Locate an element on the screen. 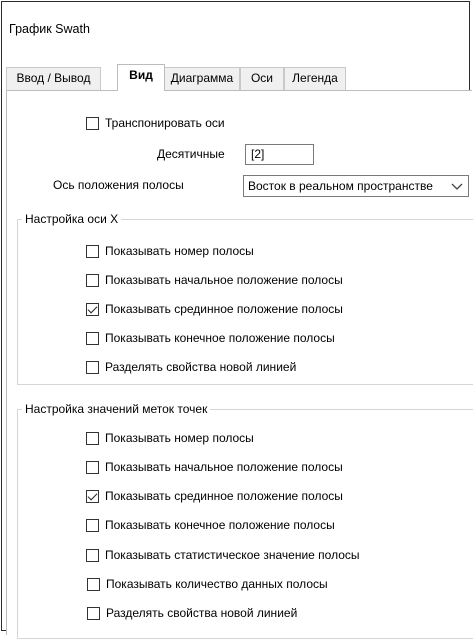 This screenshot has height=639, width=473. point-labels-settings-title: Настройка значений меток точек is located at coordinates (116, 409).